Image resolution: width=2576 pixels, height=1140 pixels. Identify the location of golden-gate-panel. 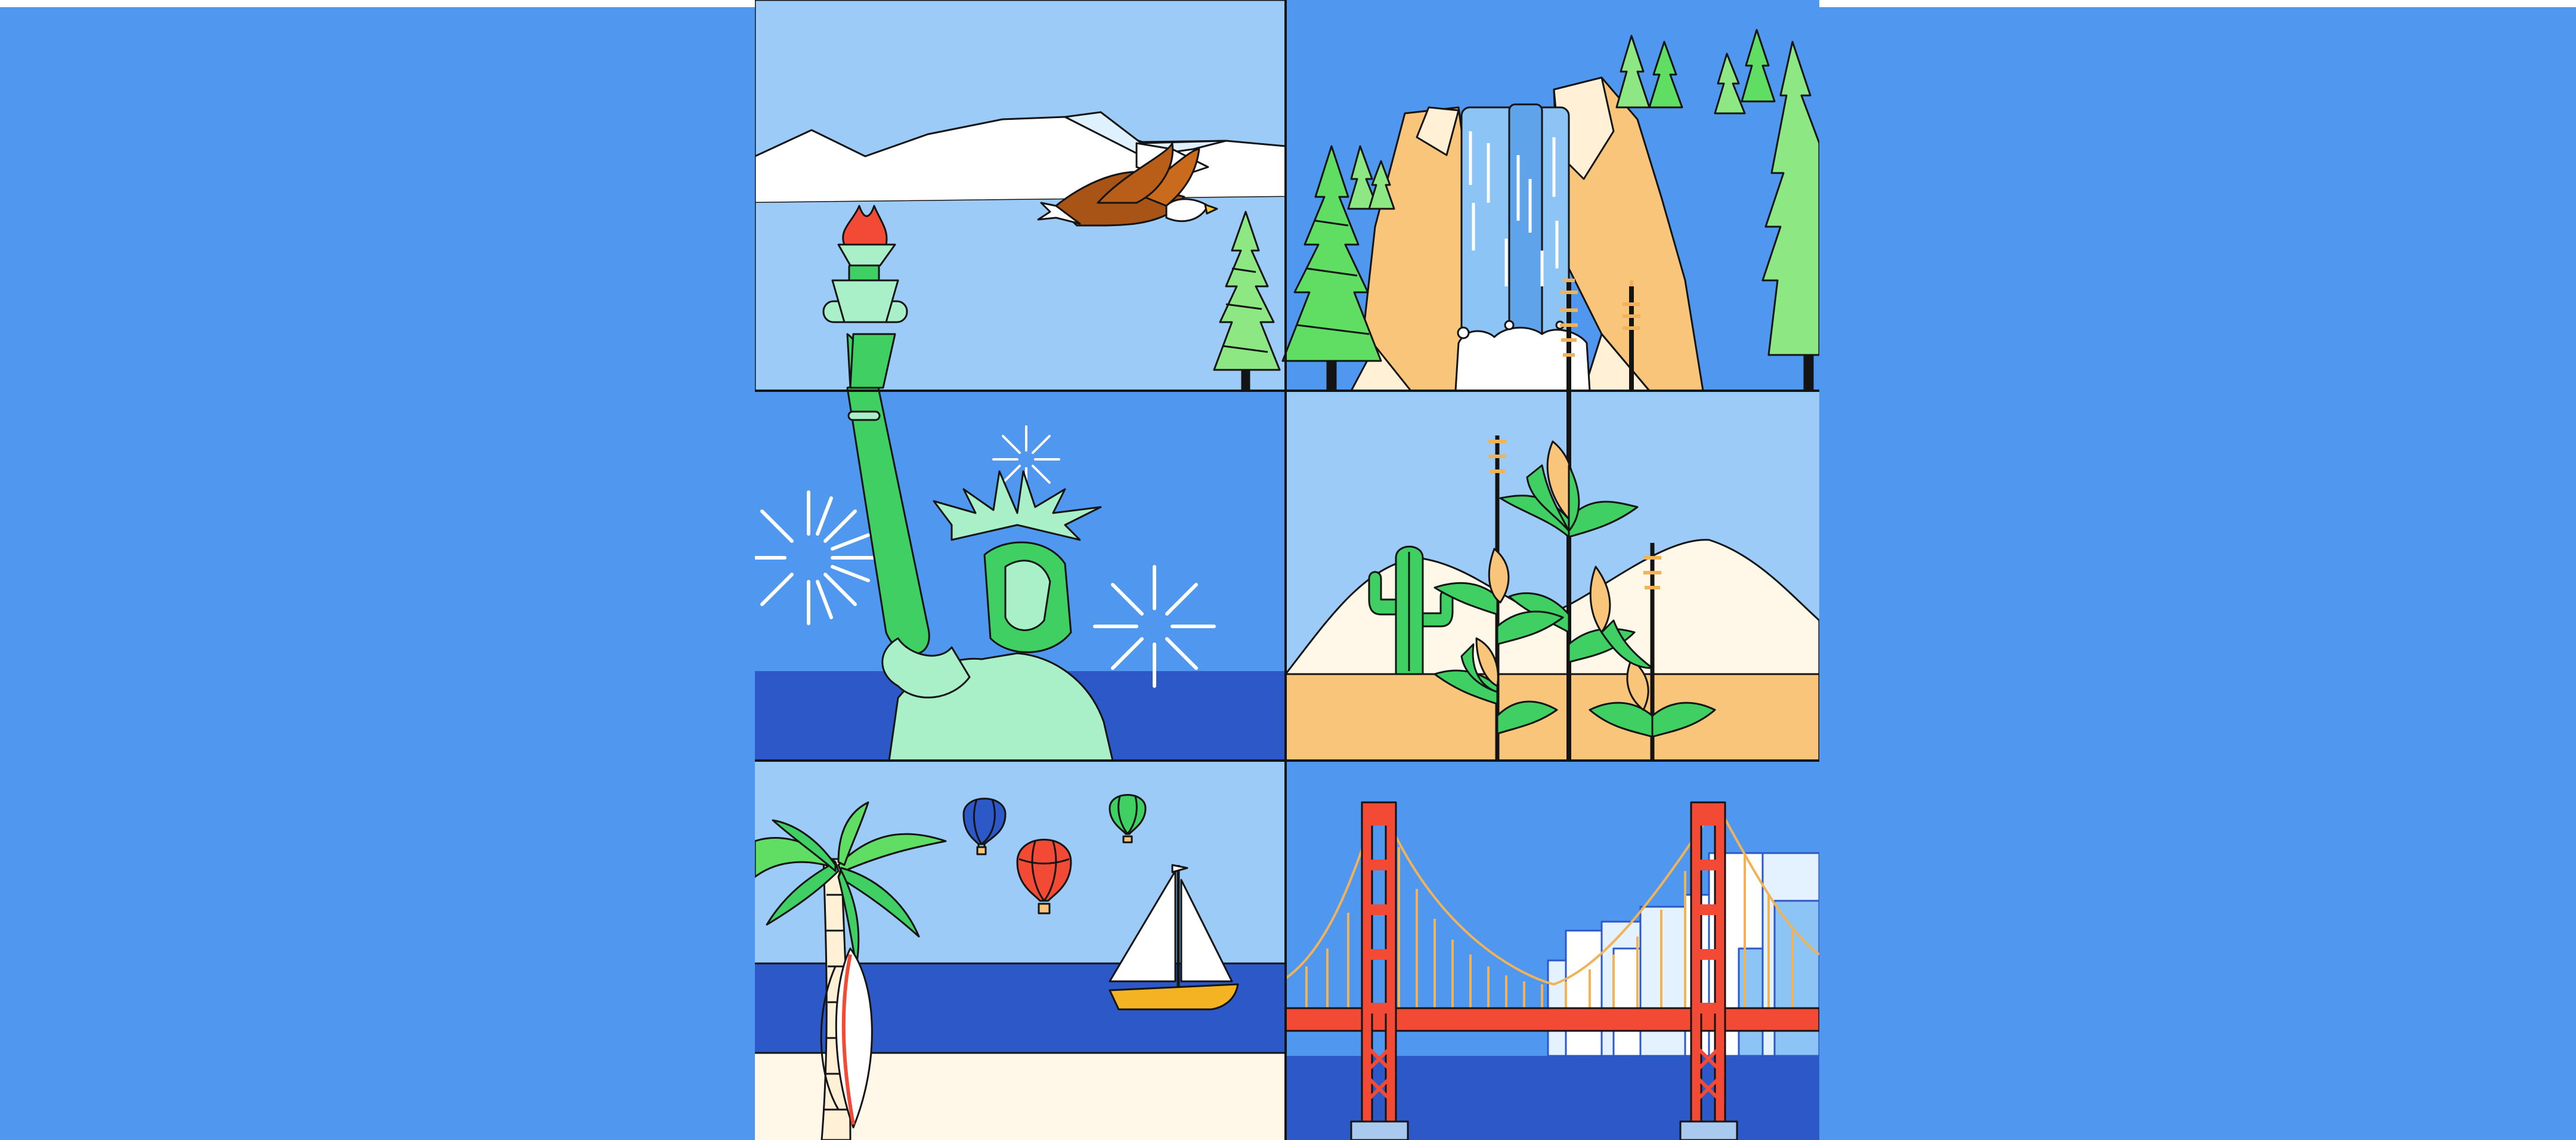
(1551, 951).